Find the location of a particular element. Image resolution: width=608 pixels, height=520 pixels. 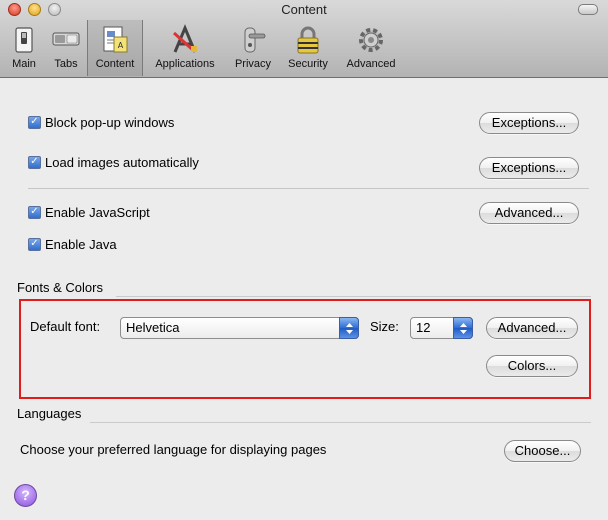

toolbar-item-main: Main is located at coordinates (24, 48).